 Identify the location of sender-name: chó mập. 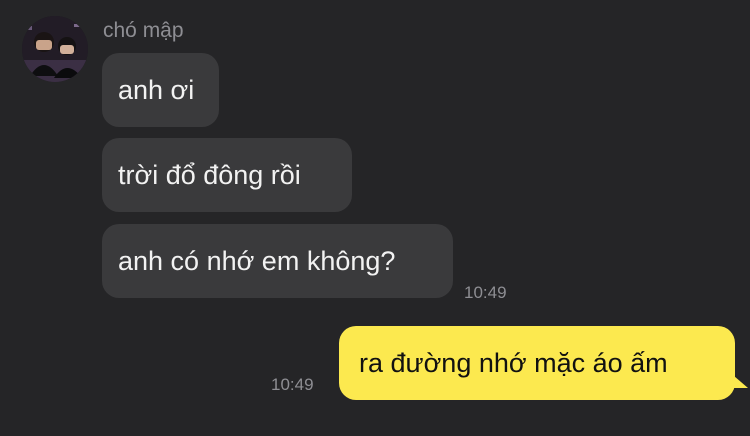
(143, 30).